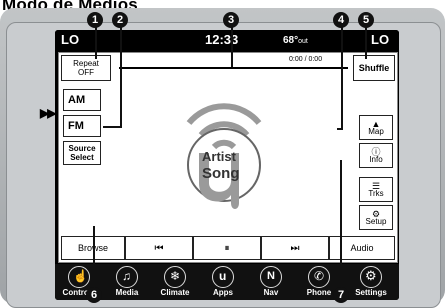 This screenshot has width=447, height=308. What do you see at coordinates (227, 248) in the screenshot?
I see `pause-button: ⏸` at bounding box center [227, 248].